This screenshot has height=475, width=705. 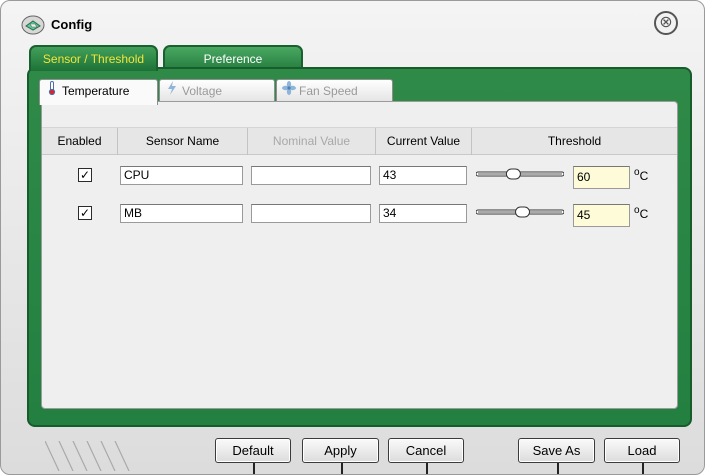 What do you see at coordinates (183, 141) in the screenshot?
I see `header-sensor-name: Sensor Name` at bounding box center [183, 141].